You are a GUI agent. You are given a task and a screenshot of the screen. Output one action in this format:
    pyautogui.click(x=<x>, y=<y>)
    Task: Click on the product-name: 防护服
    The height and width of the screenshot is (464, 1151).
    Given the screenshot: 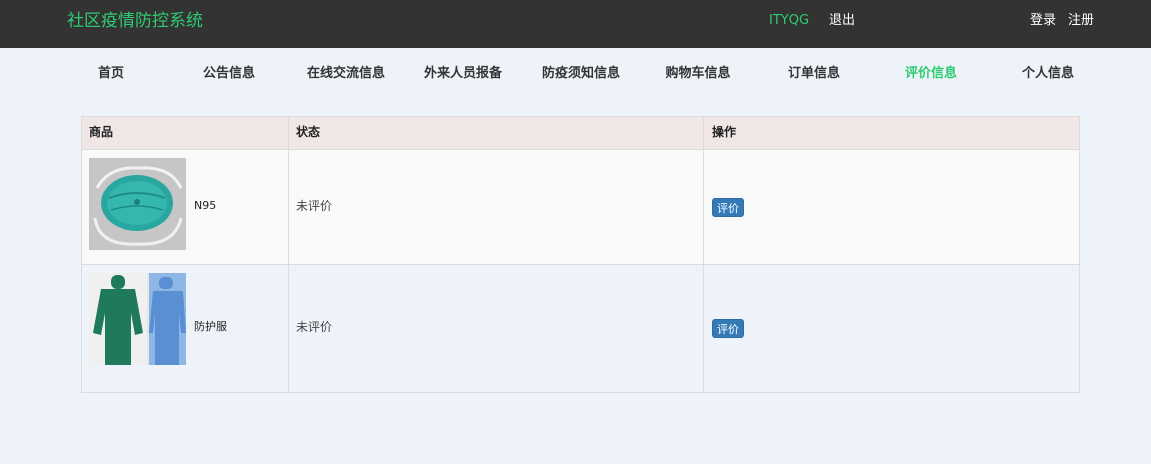 What is the action you would take?
    pyautogui.click(x=210, y=327)
    